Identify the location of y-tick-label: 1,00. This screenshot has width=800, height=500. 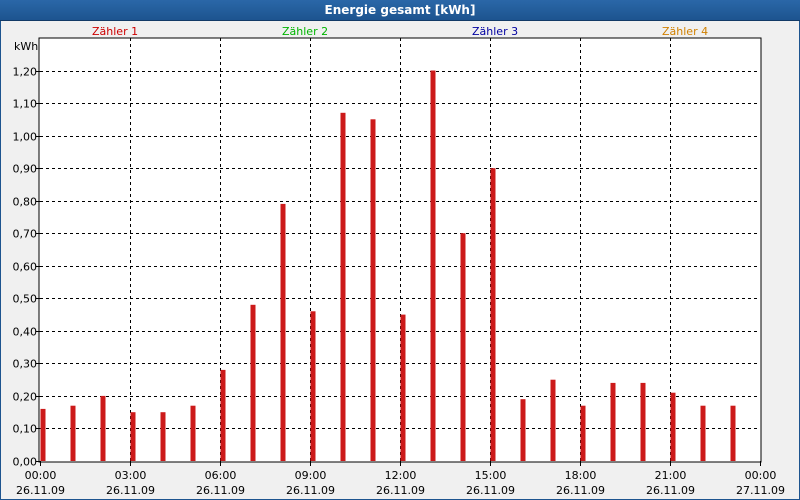
(25, 137).